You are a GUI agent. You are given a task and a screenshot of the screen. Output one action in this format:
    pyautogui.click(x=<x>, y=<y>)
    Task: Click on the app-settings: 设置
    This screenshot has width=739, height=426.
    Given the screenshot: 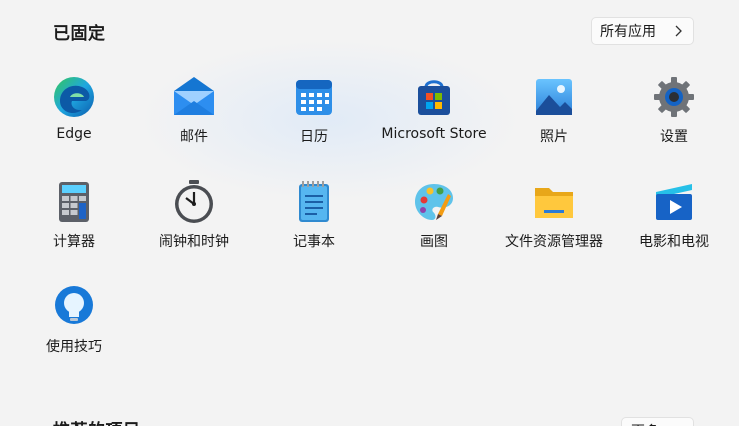 What is the action you would take?
    pyautogui.click(x=674, y=120)
    